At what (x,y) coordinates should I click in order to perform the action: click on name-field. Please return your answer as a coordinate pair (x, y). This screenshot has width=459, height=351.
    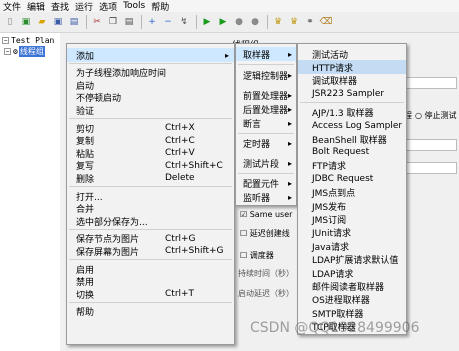
    Looking at the image, I should click on (430, 83).